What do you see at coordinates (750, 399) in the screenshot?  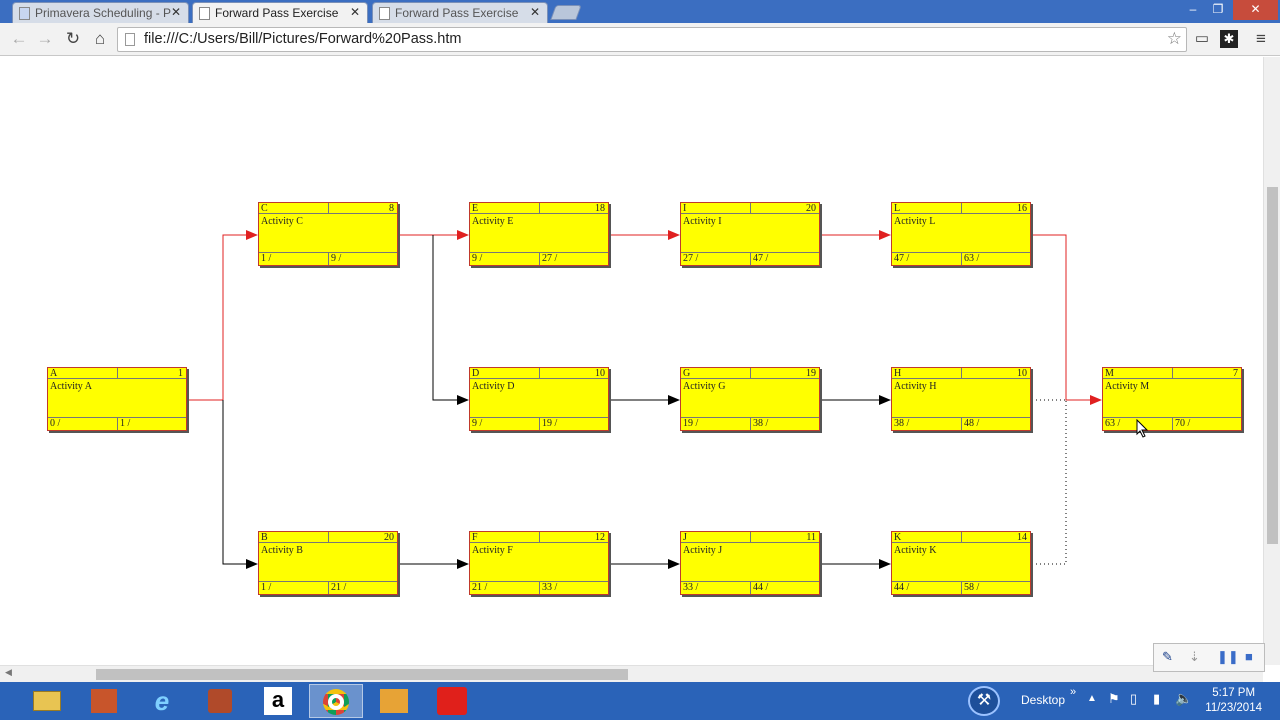 I see `activity-box-g: G 19 Activity G 19 / 38 /` at bounding box center [750, 399].